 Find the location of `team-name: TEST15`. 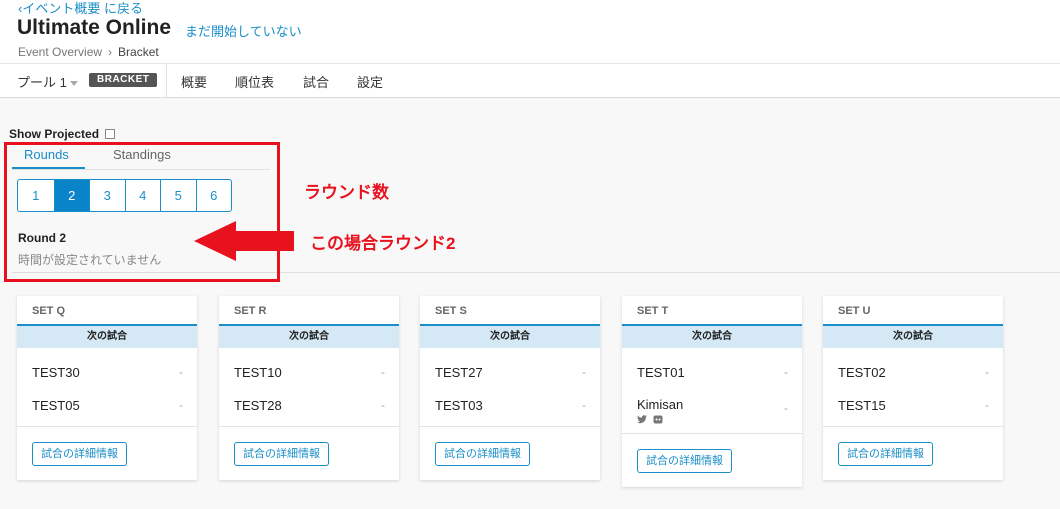

team-name: TEST15 is located at coordinates (862, 405).